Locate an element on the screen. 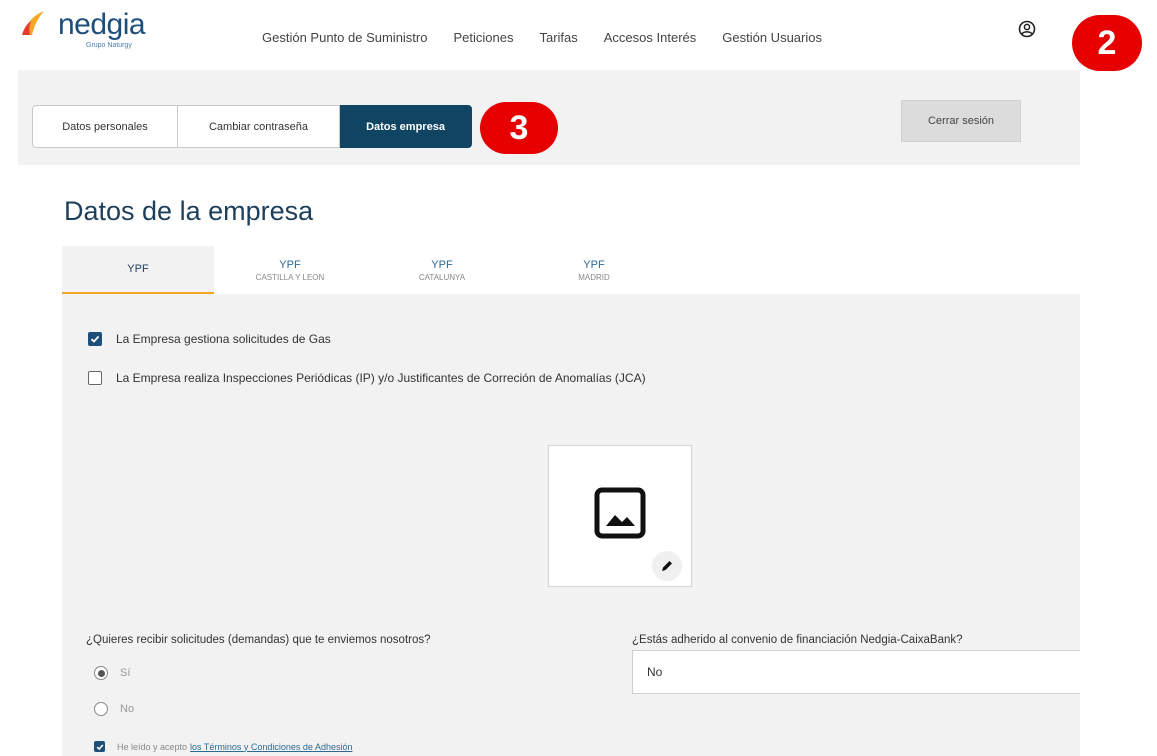 The width and height of the screenshot is (1157, 756). checkbox-gestiona-gas-row: La Empresa gestiona solicitudes de Gas is located at coordinates (209, 339).